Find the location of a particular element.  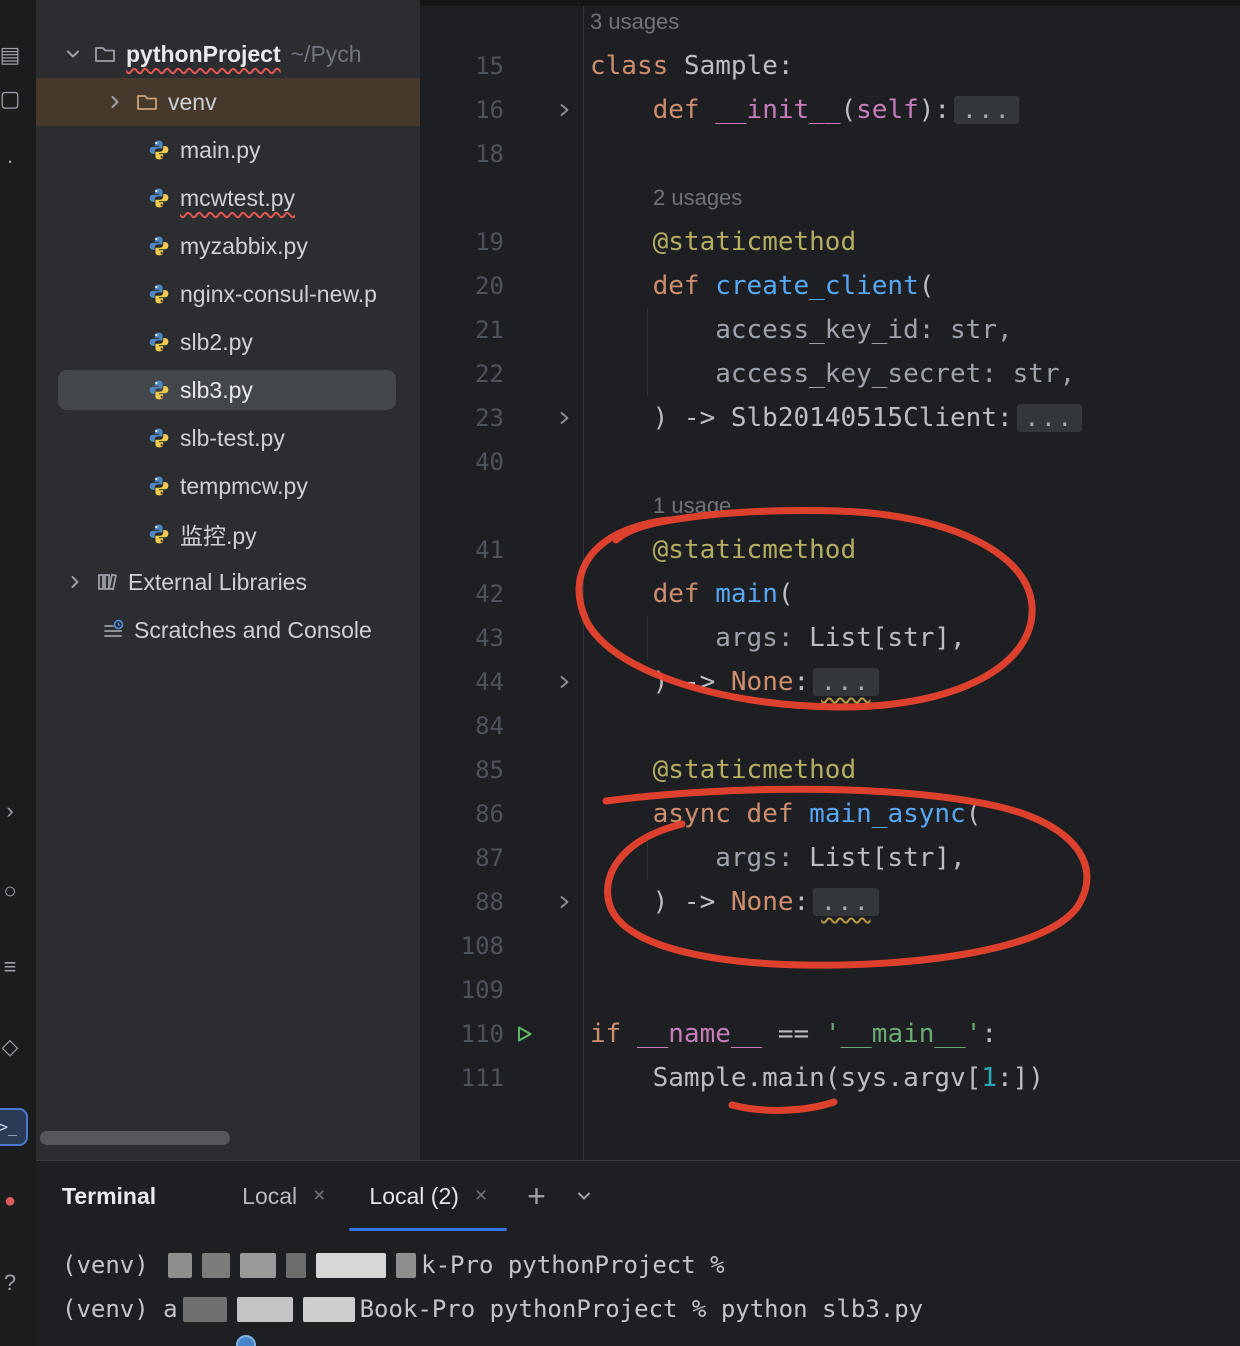

code-token: create_client is located at coordinates (817, 286).